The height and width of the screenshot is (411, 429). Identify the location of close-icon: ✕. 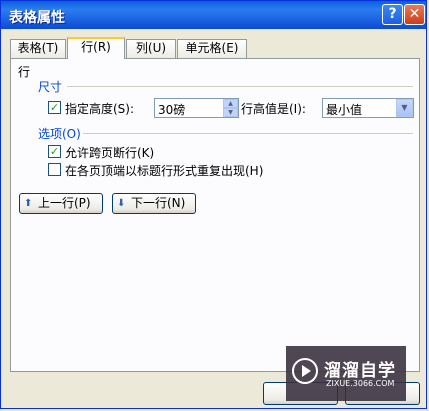
(414, 14).